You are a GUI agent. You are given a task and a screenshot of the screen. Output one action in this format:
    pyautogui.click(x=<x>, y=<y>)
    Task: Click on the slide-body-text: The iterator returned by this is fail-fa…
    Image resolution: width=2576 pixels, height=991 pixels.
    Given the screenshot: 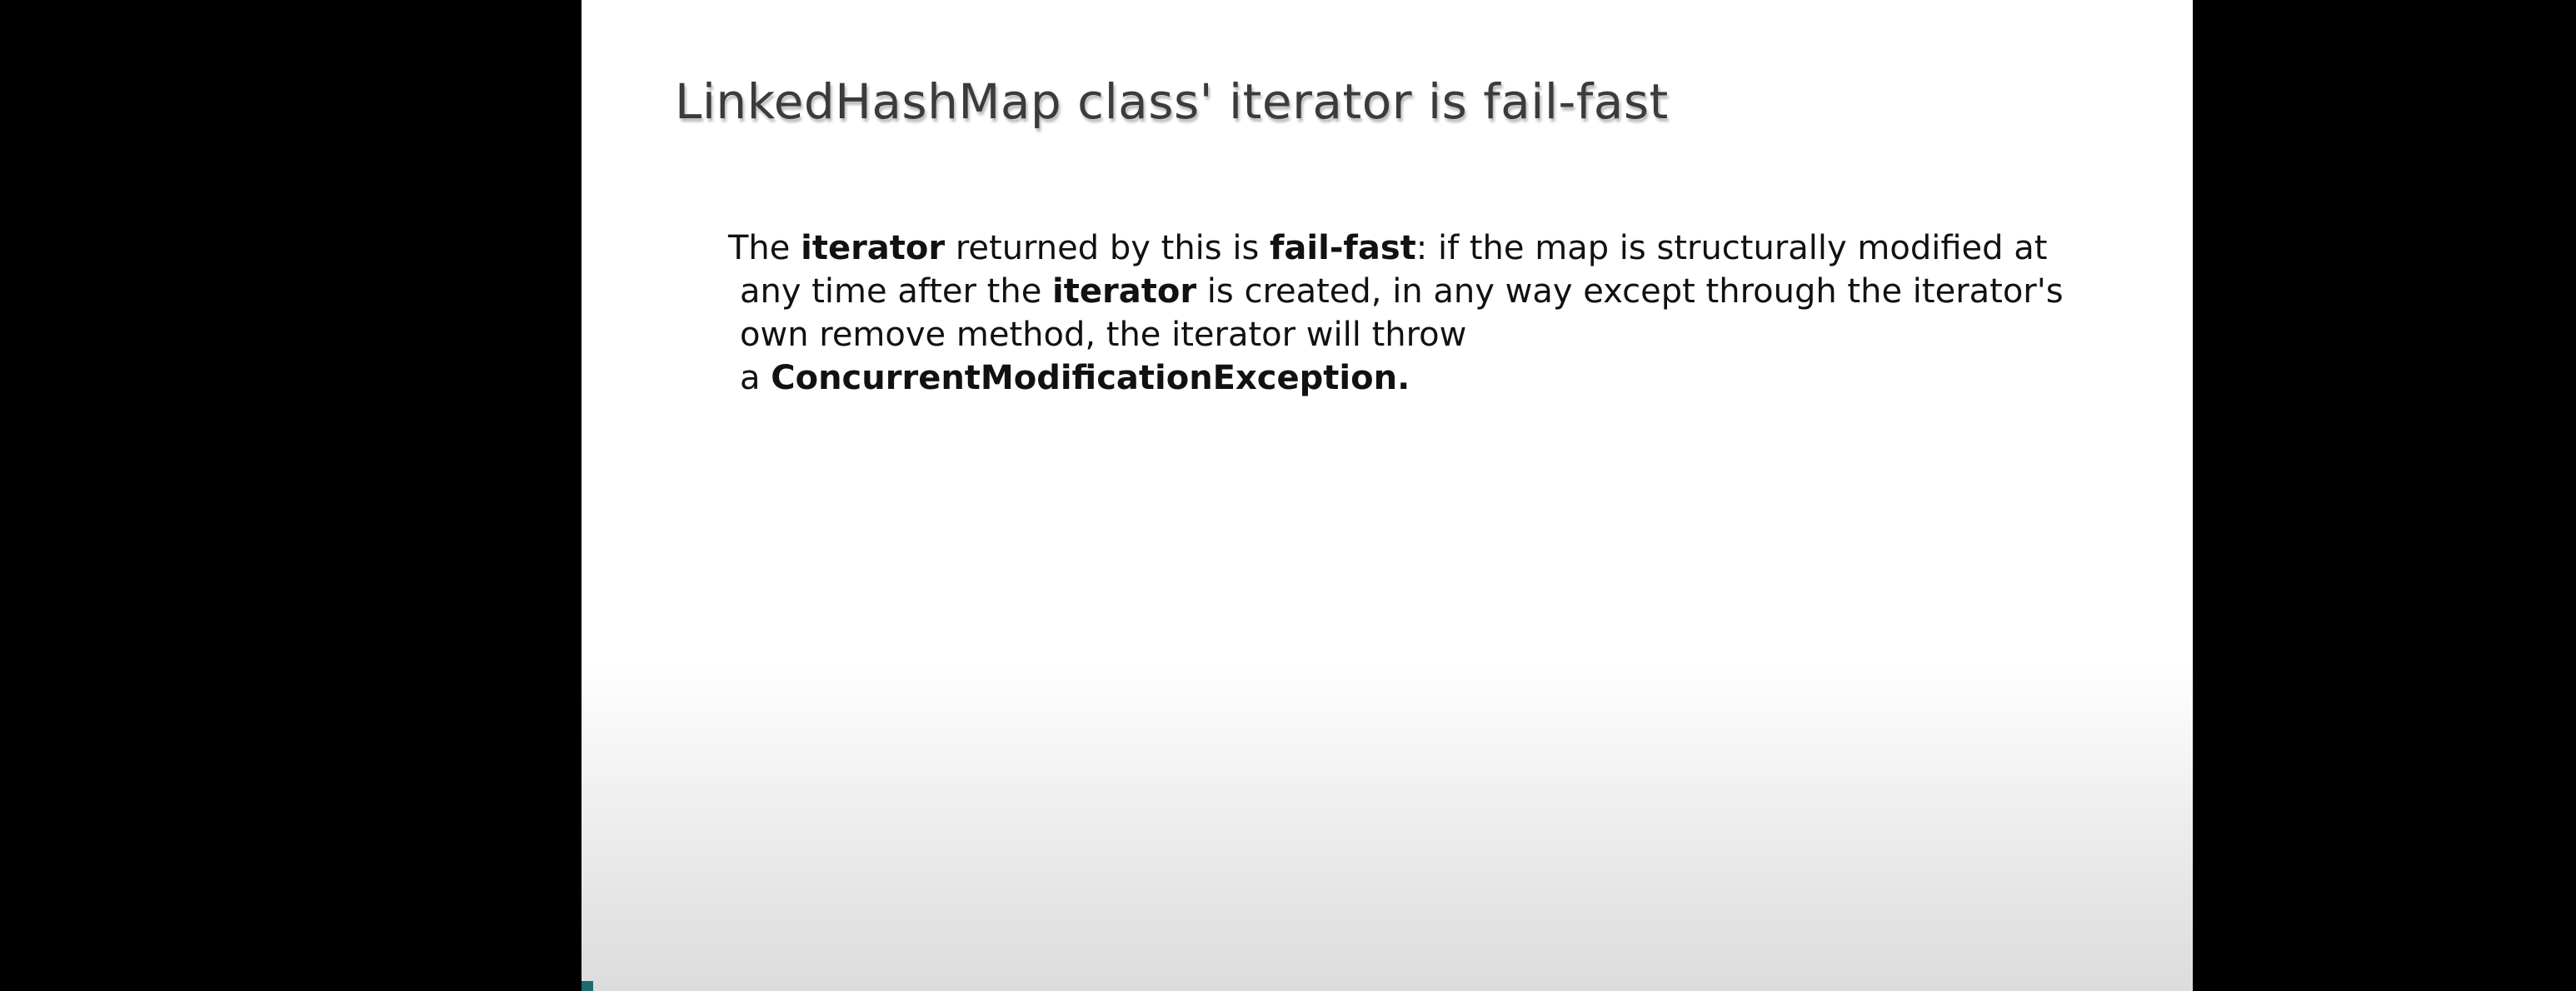 What is the action you would take?
    pyautogui.click(x=1436, y=313)
    